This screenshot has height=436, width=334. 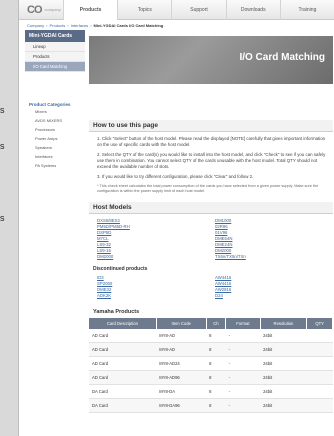 I want to click on site-logo: CO company, so click(x=41, y=10).